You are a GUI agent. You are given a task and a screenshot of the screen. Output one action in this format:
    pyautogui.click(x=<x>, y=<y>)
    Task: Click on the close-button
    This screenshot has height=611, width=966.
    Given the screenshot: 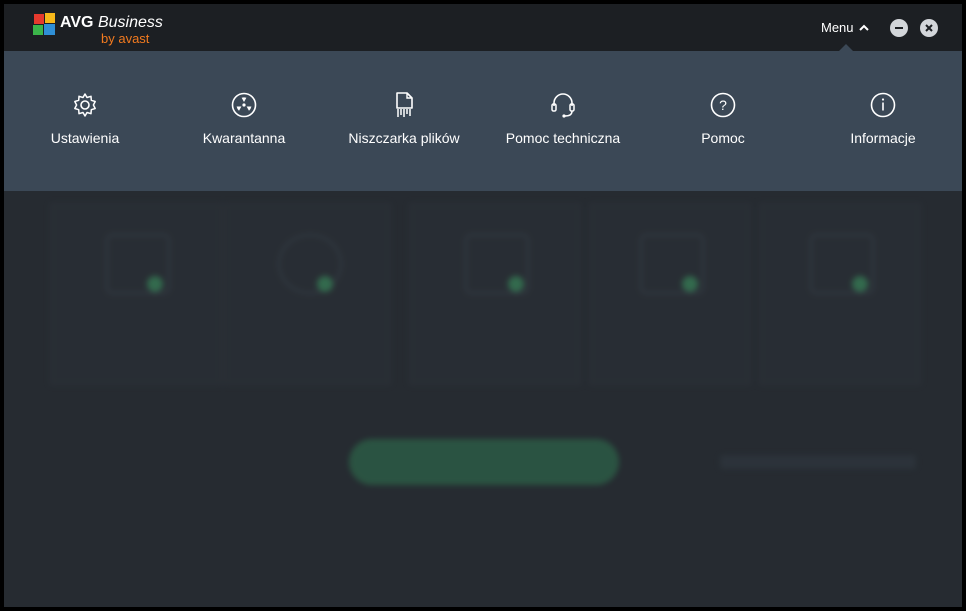 What is the action you would take?
    pyautogui.click(x=929, y=28)
    